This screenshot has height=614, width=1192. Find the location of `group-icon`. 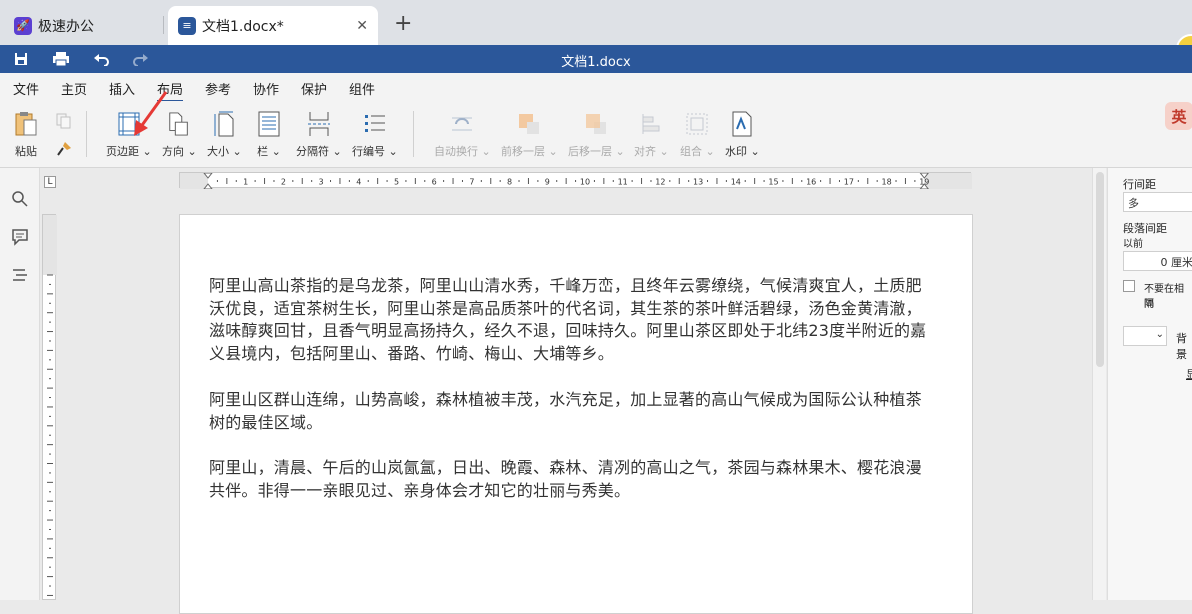

group-icon is located at coordinates (697, 124).